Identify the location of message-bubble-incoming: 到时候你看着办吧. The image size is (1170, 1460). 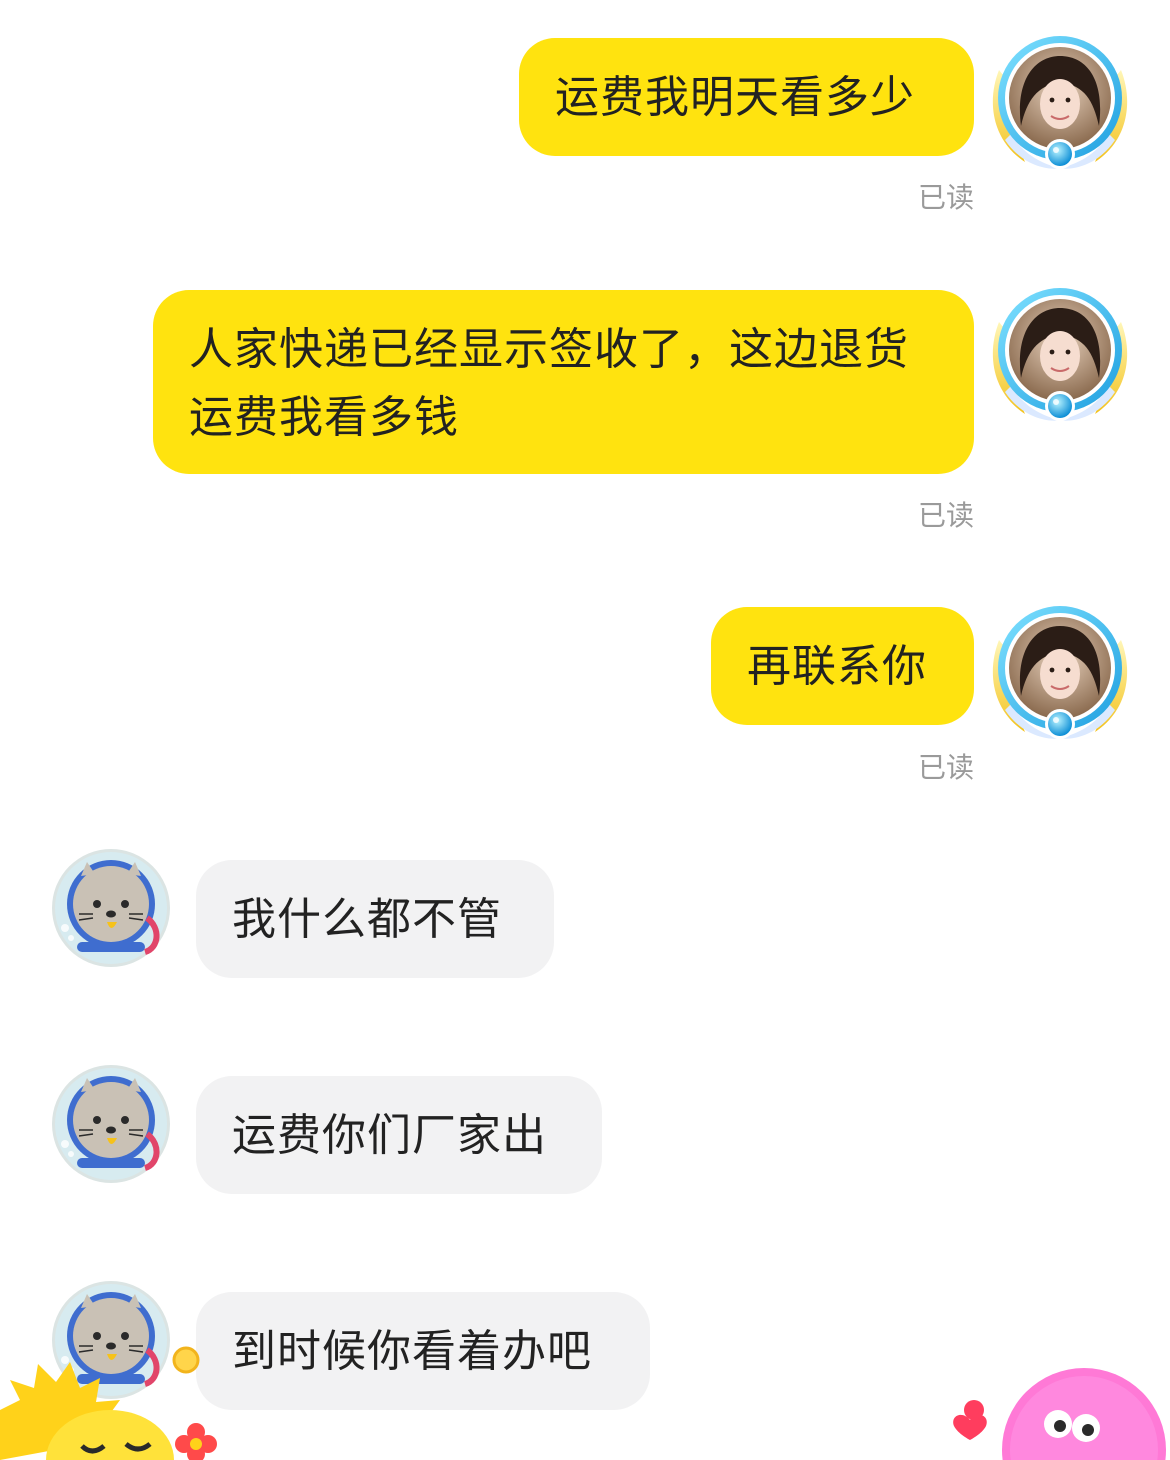
(423, 1351).